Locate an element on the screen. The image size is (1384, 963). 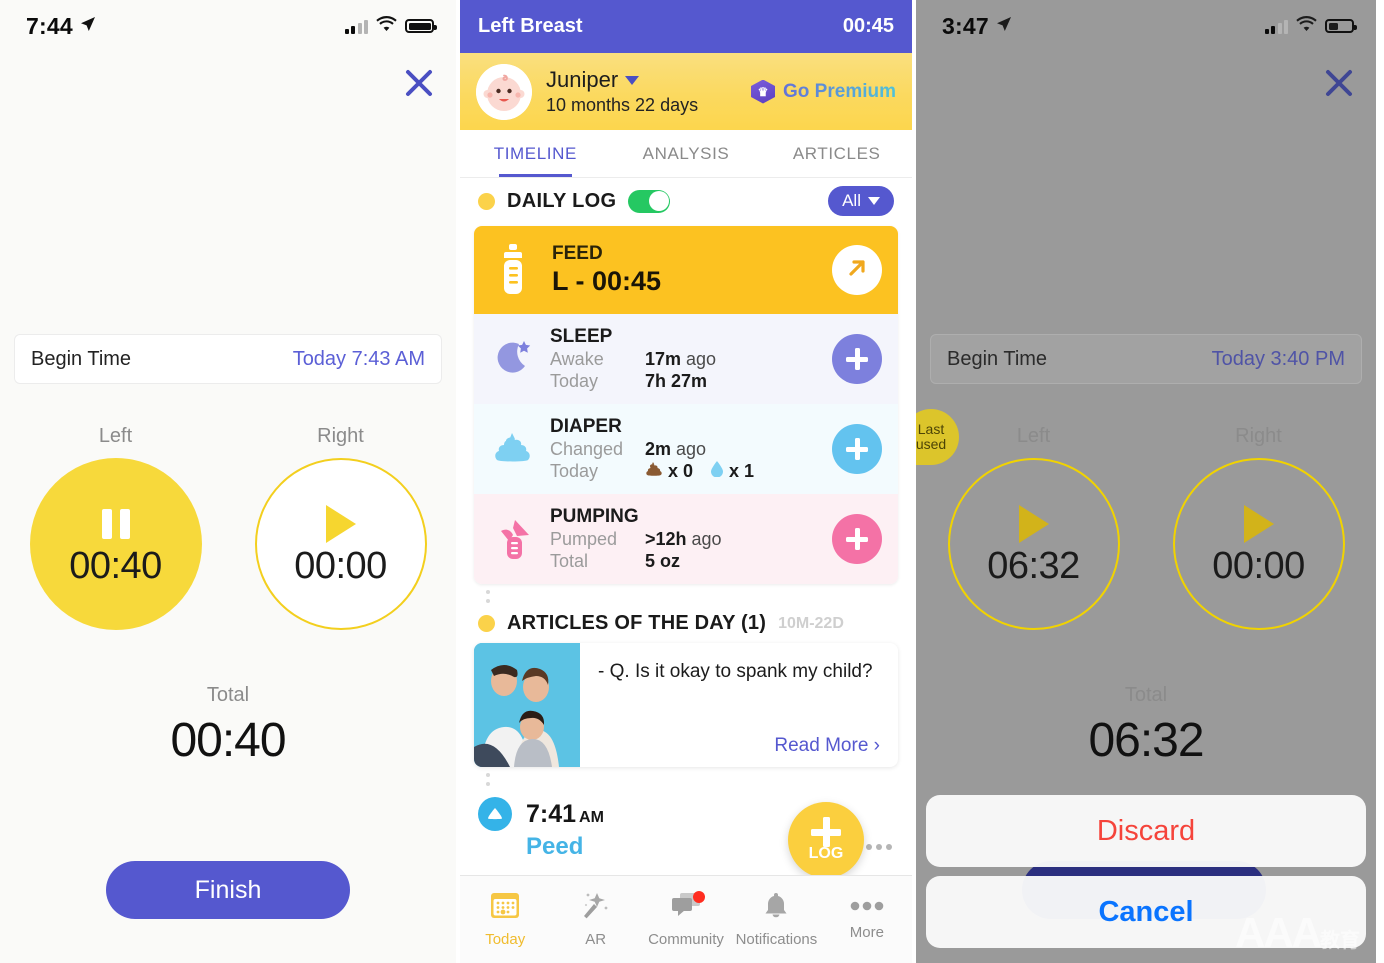
diaper-title: DIAPER is located at coordinates (586, 426).